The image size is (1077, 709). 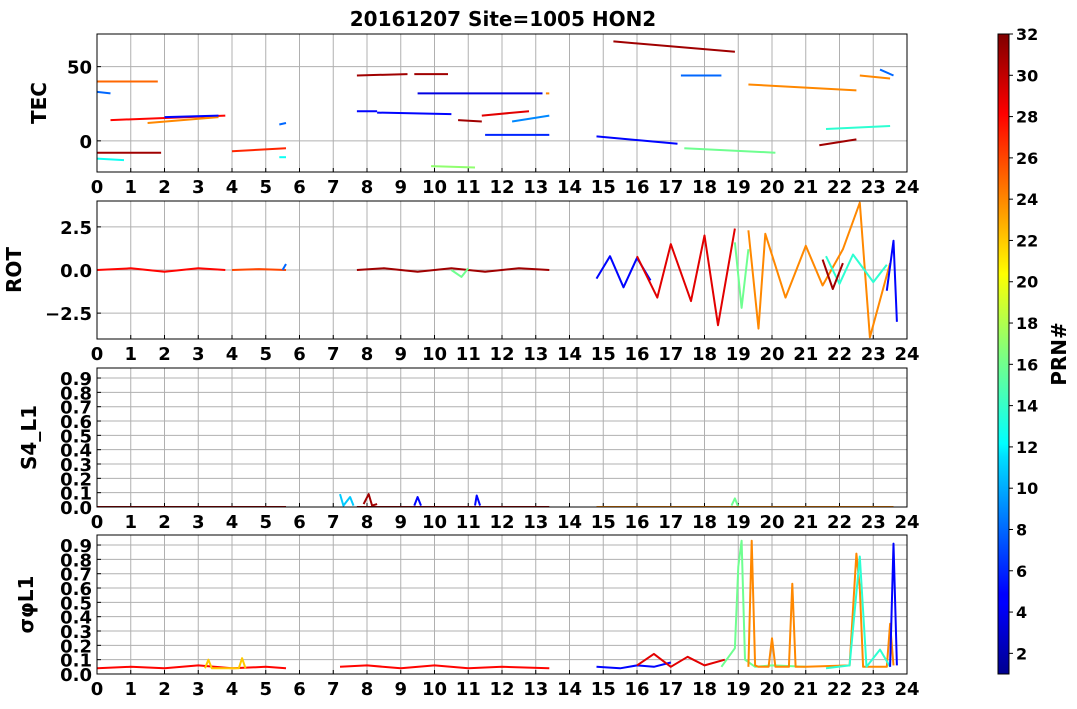 I want to click on colorbar-tick-label: 2, so click(x=1021, y=653).